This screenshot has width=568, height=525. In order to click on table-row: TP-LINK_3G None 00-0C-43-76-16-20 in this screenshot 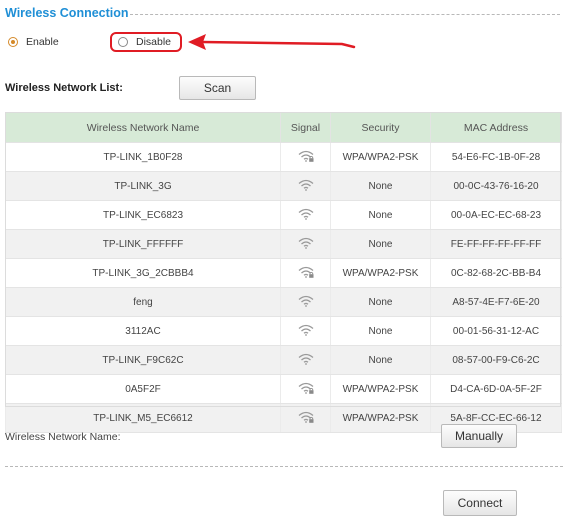, I will do `click(283, 186)`.